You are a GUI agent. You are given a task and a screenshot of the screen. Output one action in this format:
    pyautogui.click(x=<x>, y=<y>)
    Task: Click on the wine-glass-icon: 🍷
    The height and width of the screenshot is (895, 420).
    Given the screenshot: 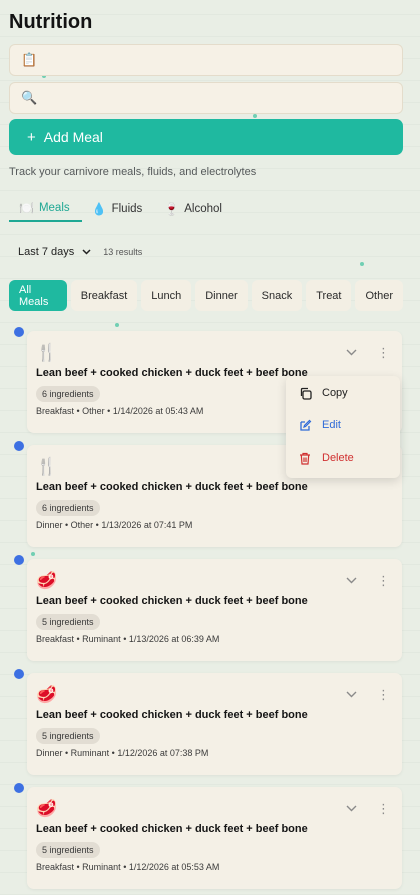 What is the action you would take?
    pyautogui.click(x=172, y=209)
    